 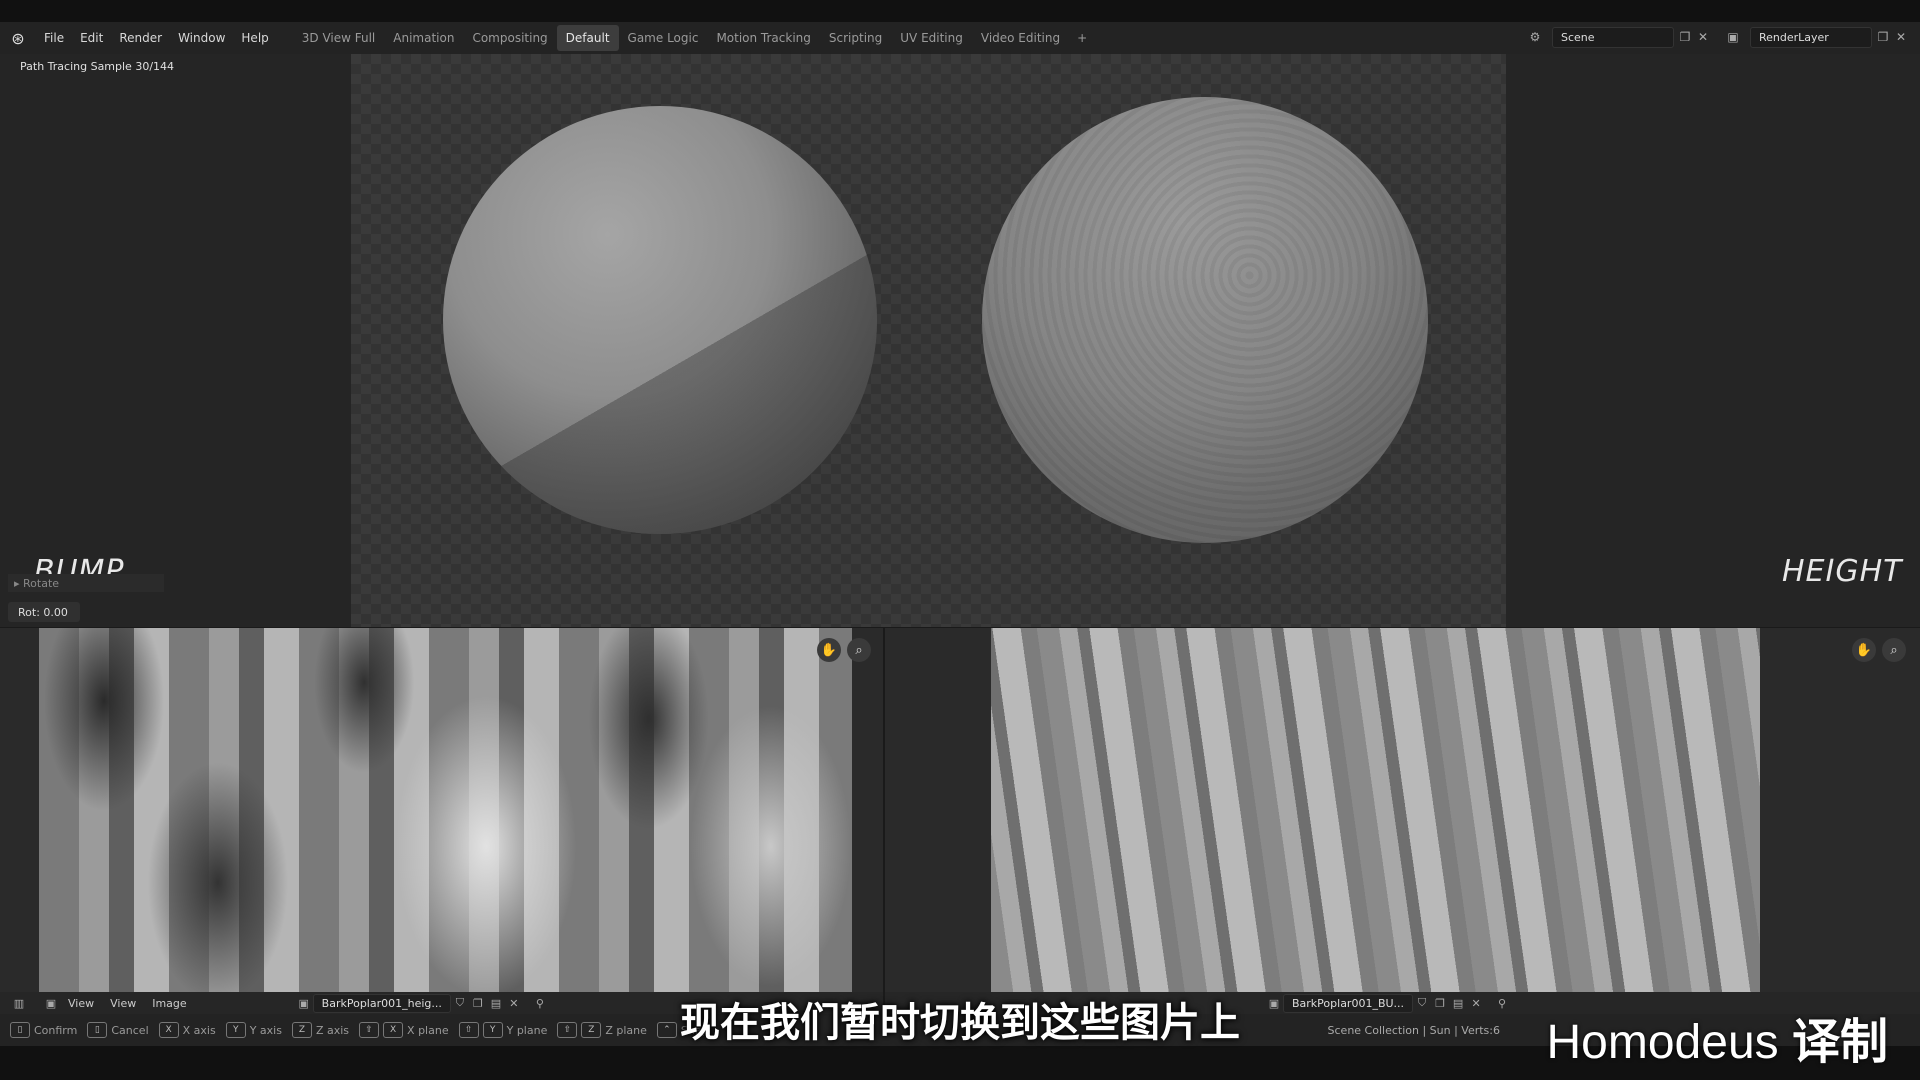 I want to click on tab-game-logic: Game Logic, so click(x=663, y=38).